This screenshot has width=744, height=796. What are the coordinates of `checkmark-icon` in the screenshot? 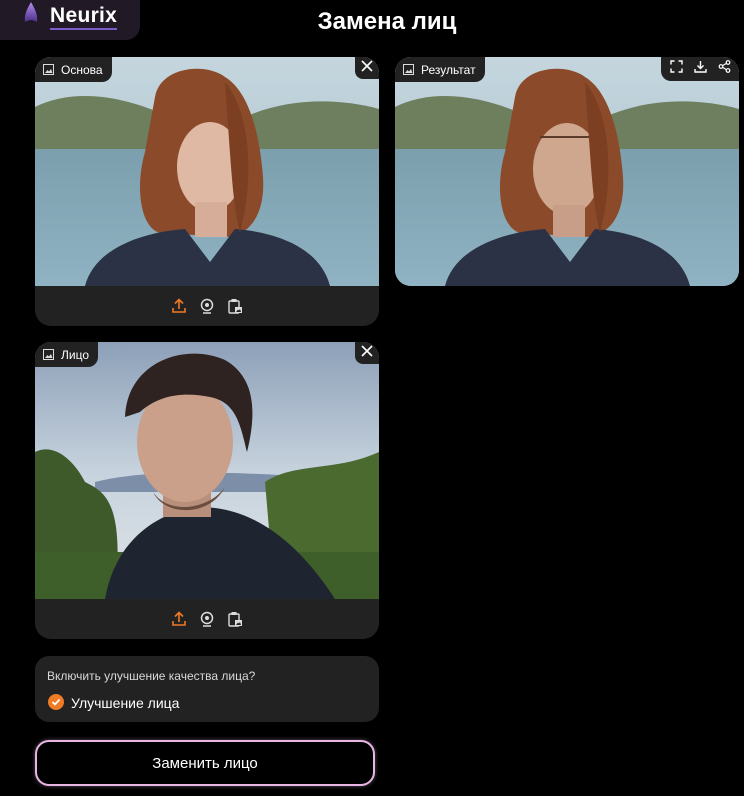 It's located at (56, 702).